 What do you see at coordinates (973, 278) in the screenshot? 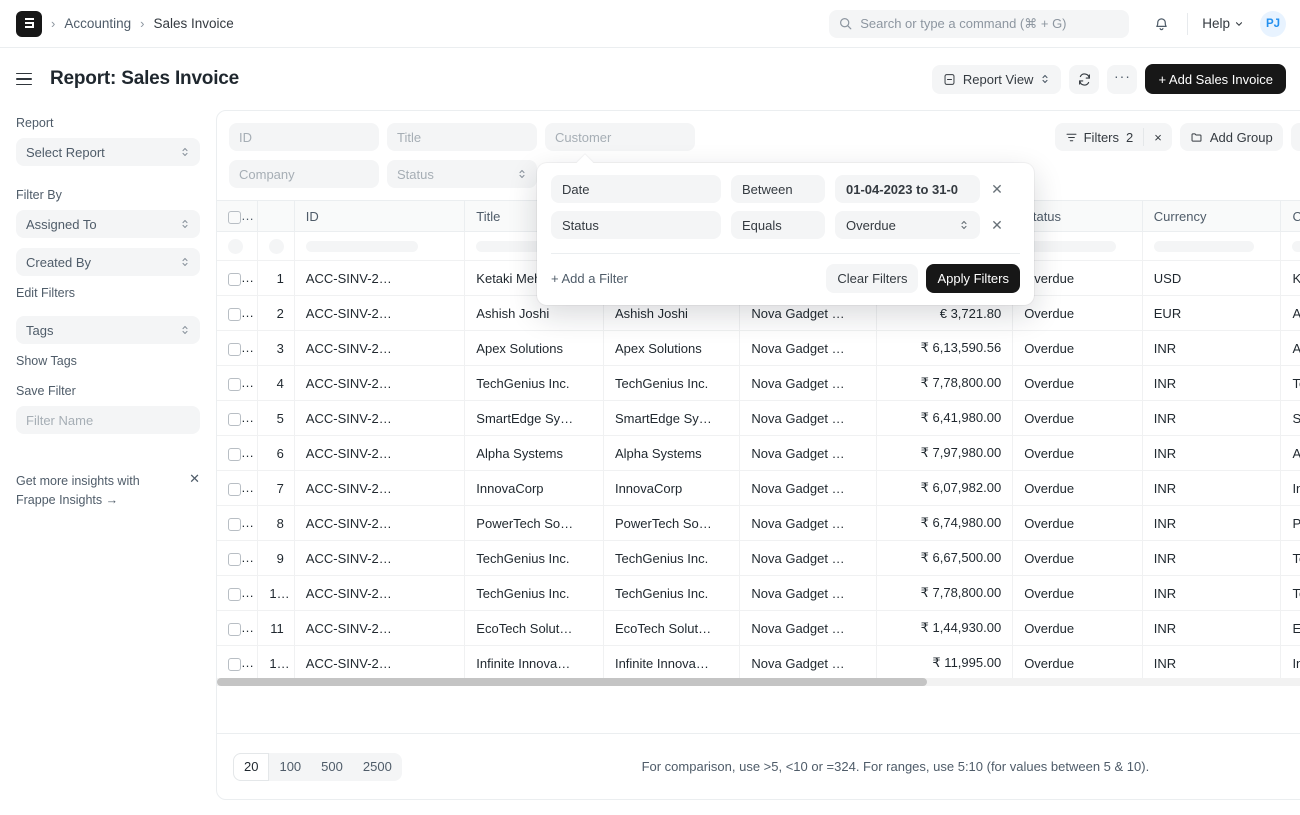
I see `apply-filters-button: Apply Filters` at bounding box center [973, 278].